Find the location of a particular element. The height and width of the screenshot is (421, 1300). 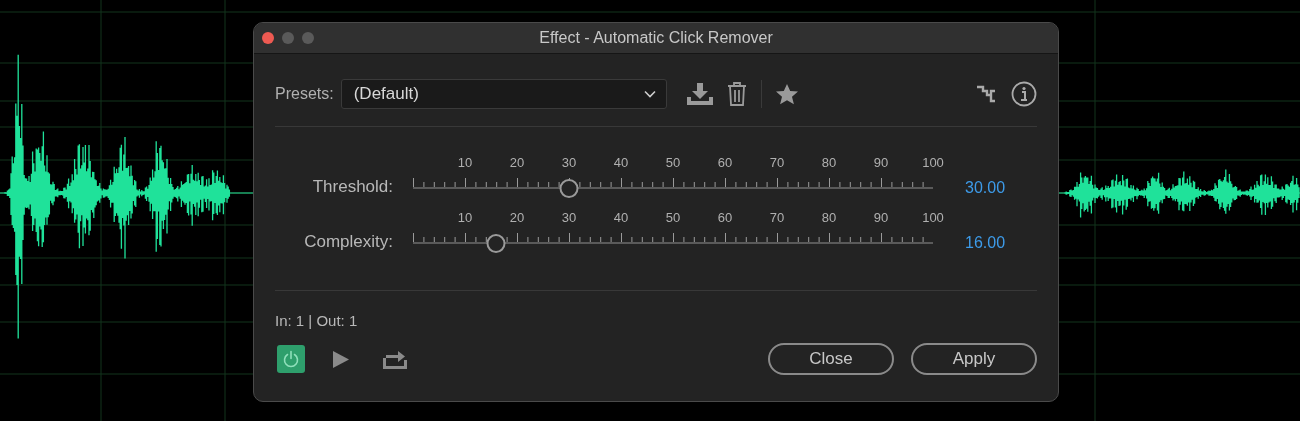

routing-icon is located at coordinates (987, 94).